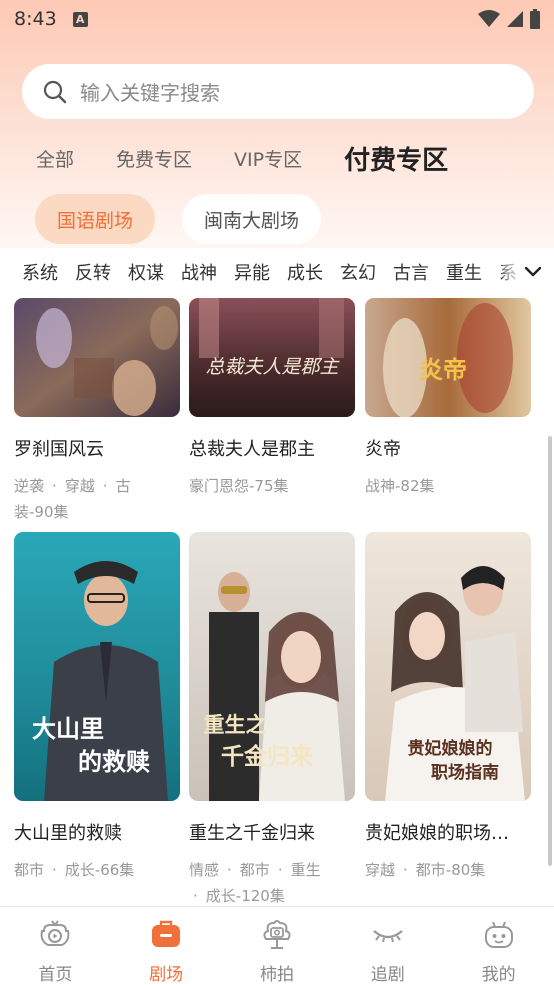  I want to click on nav-follow: 追剧, so click(387, 946).